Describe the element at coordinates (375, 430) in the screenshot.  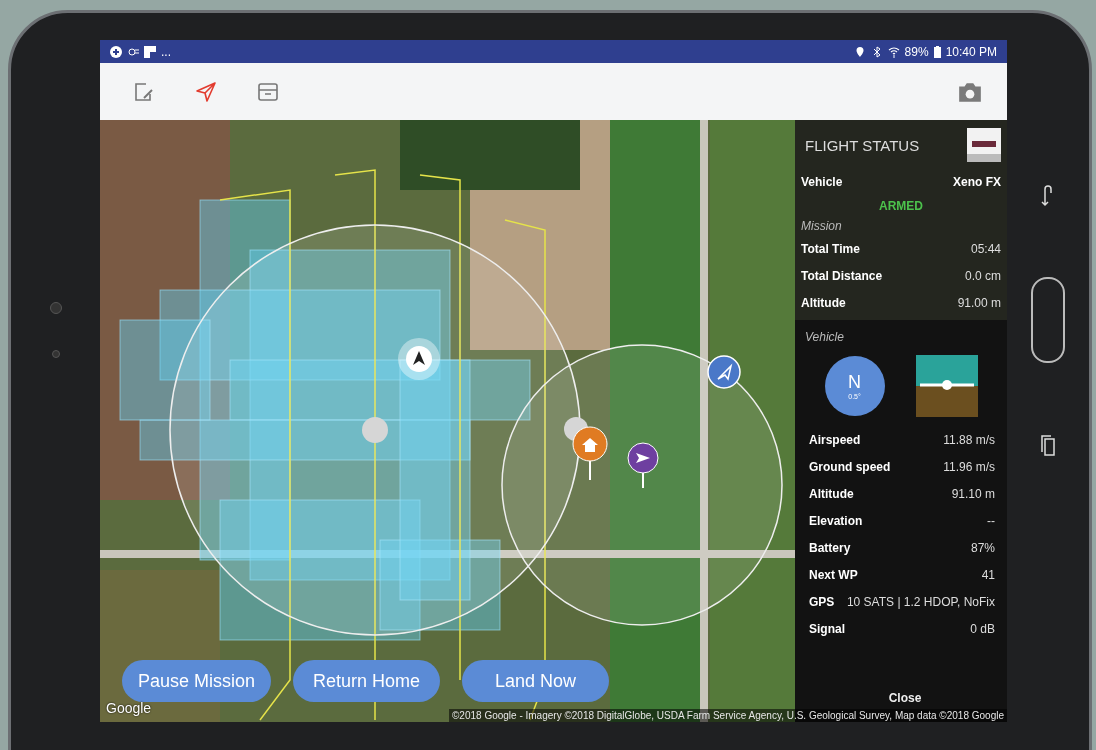
I see `waypoint-marker-icon` at that location.